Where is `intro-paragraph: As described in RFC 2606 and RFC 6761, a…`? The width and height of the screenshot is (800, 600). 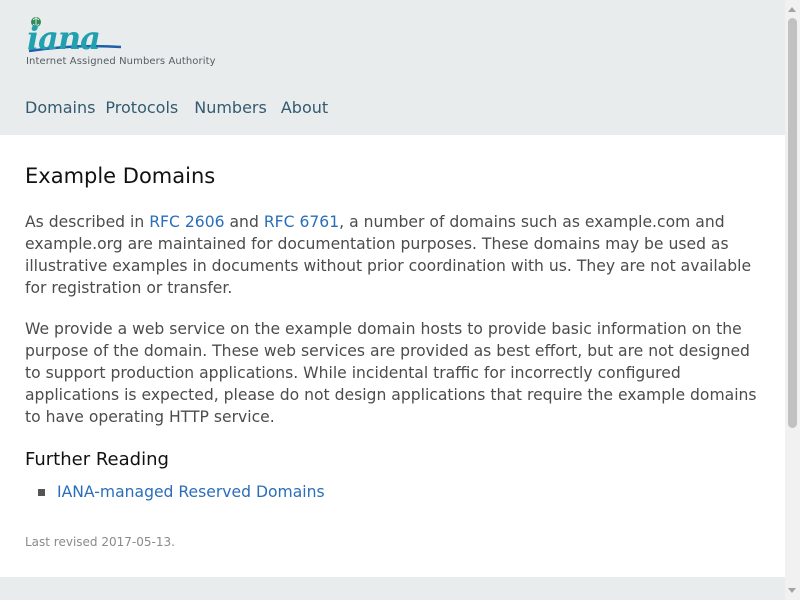 intro-paragraph: As described in RFC 2606 and RFC 6761, a… is located at coordinates (392, 255).